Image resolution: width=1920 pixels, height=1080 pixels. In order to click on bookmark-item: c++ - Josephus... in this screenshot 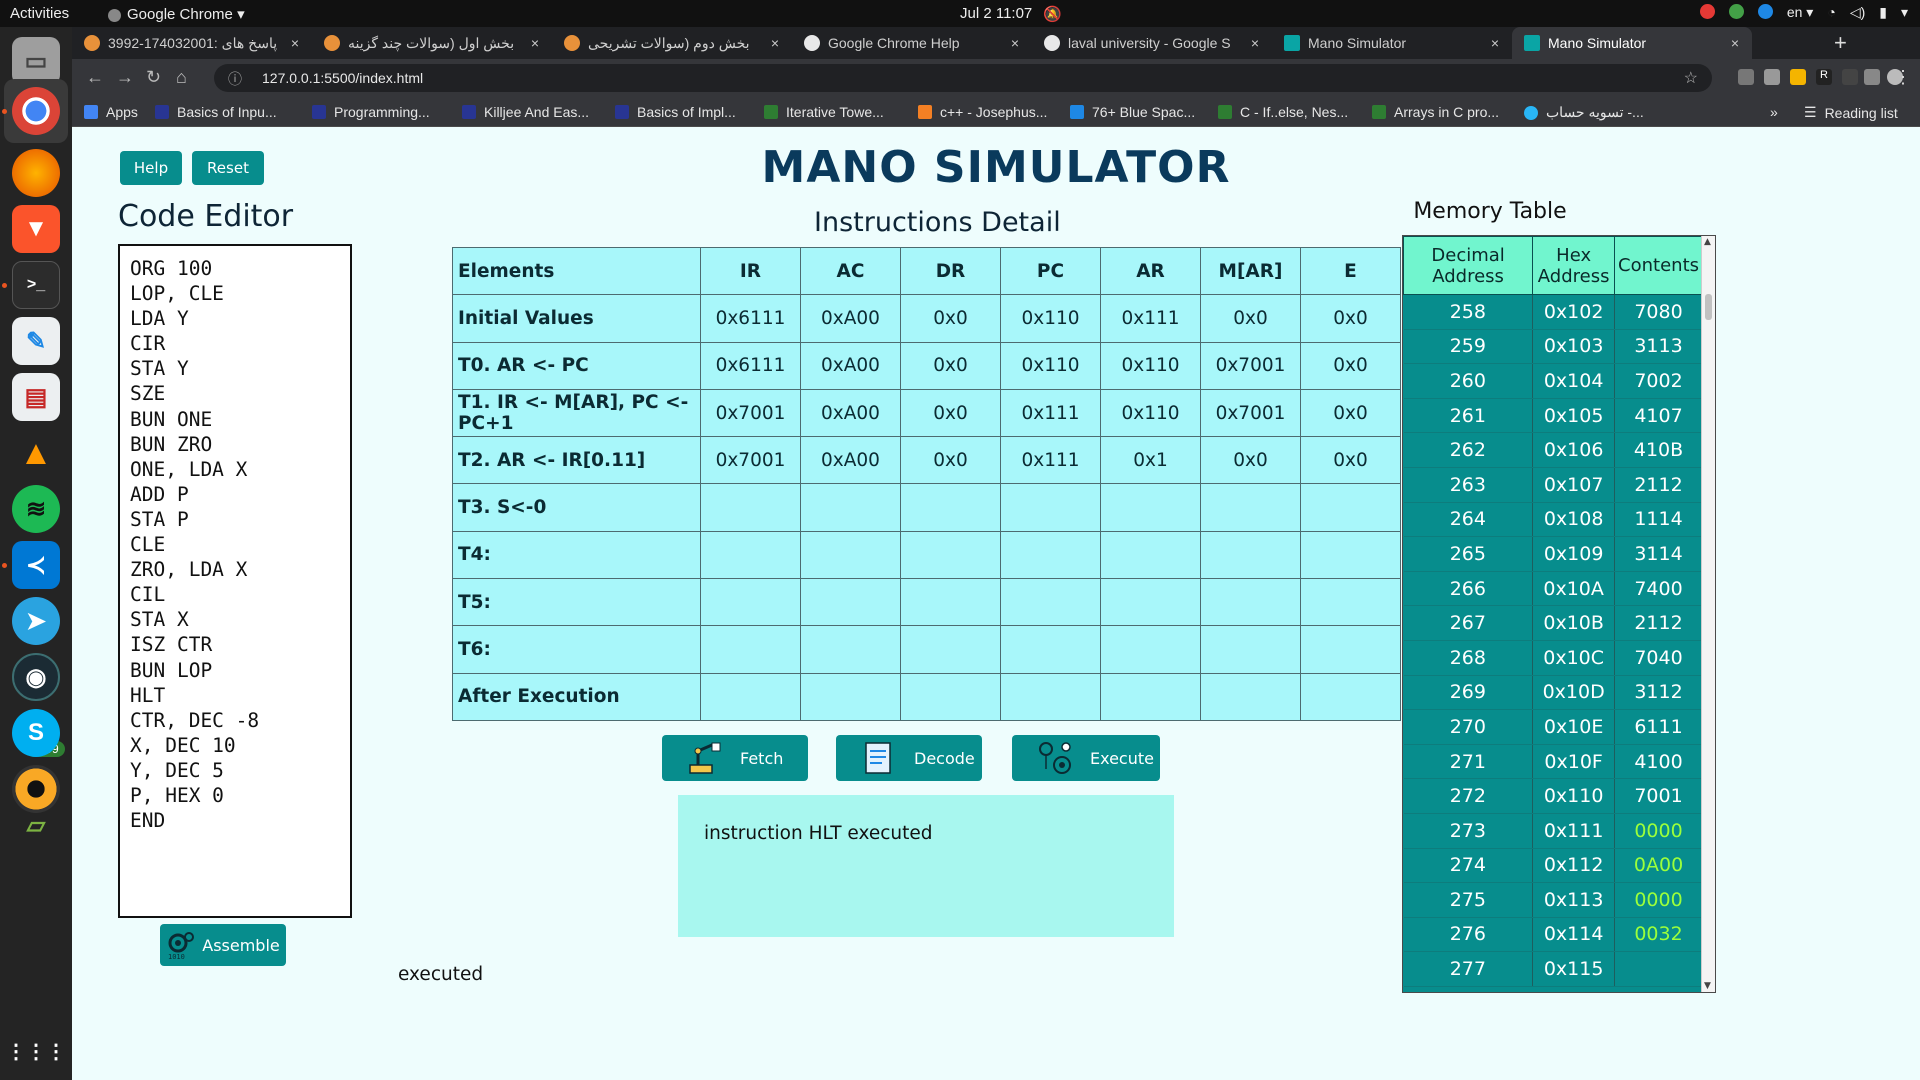, I will do `click(982, 112)`.